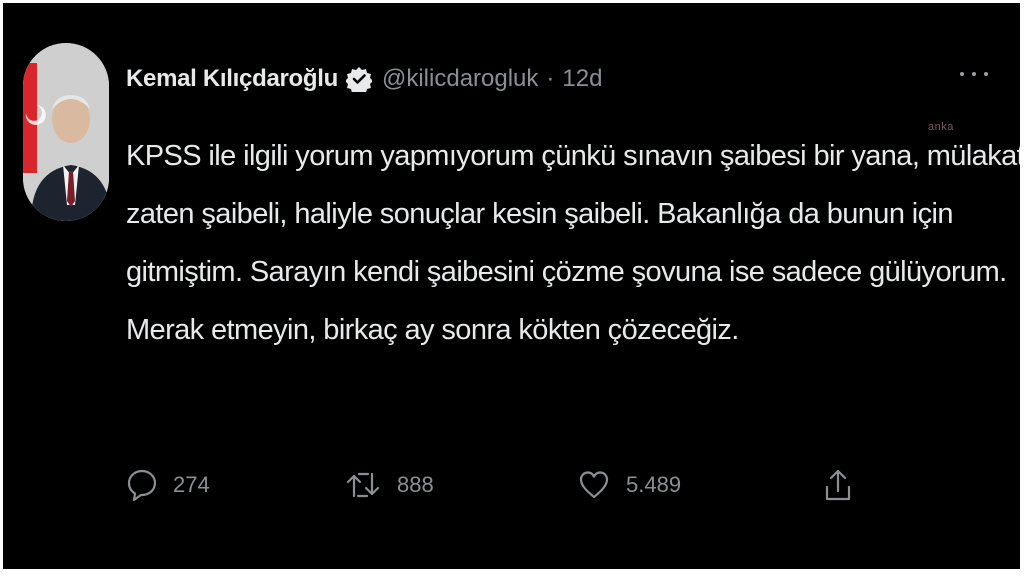  What do you see at coordinates (168, 485) in the screenshot?
I see `reply-button: 274` at bounding box center [168, 485].